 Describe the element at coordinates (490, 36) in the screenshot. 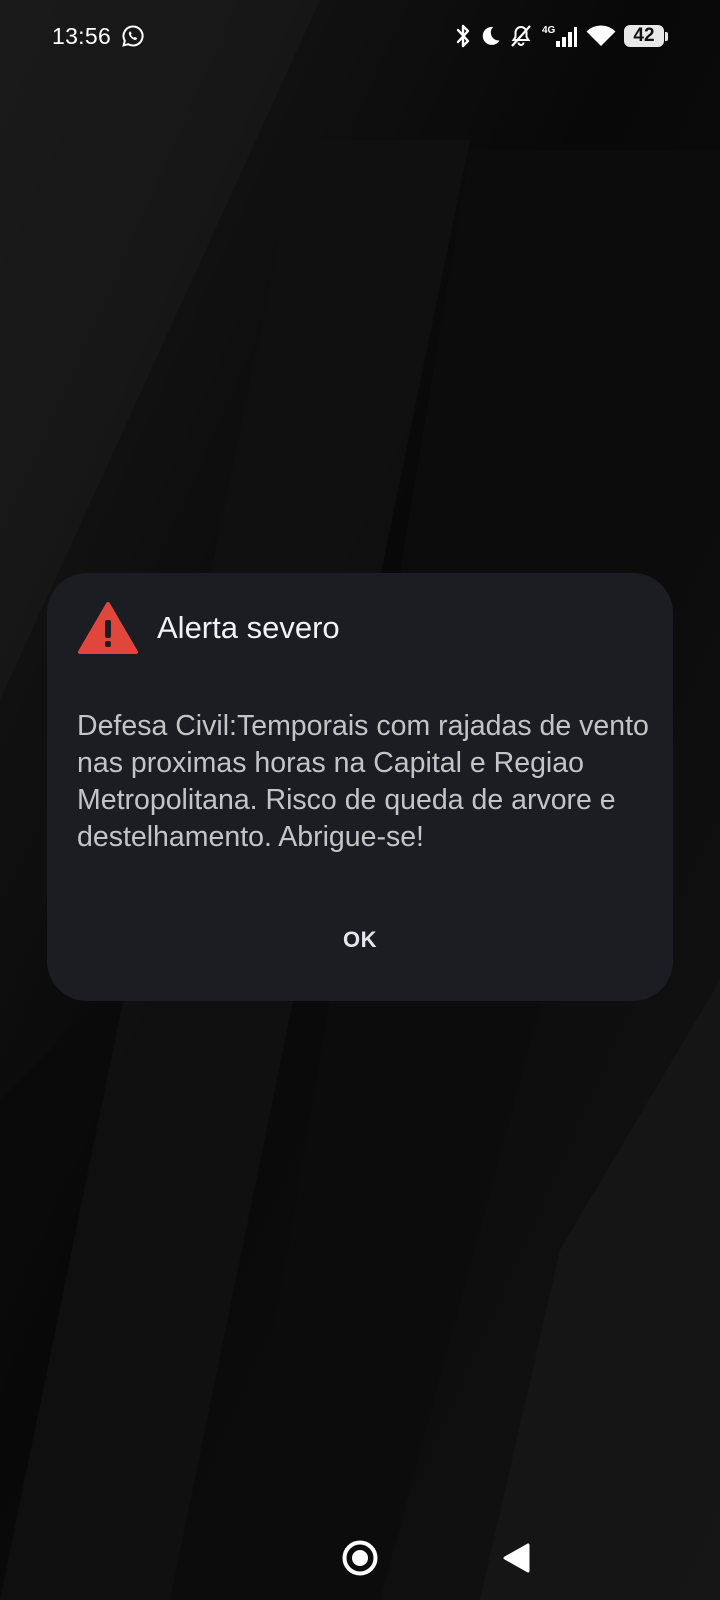

I see `do-not-disturb-moon-icon` at that location.